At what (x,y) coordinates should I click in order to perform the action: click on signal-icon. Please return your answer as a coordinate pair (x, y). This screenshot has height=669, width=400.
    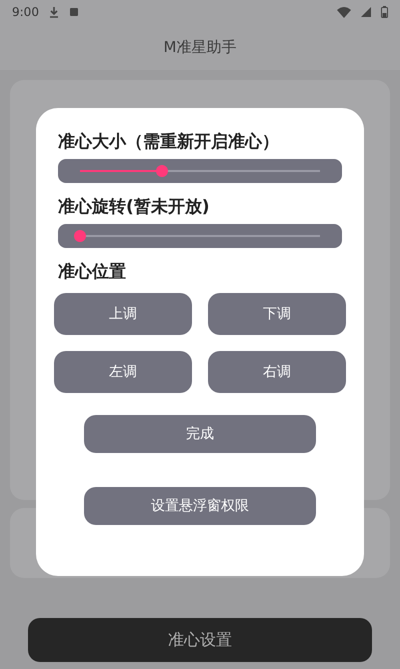
    Looking at the image, I should click on (366, 12).